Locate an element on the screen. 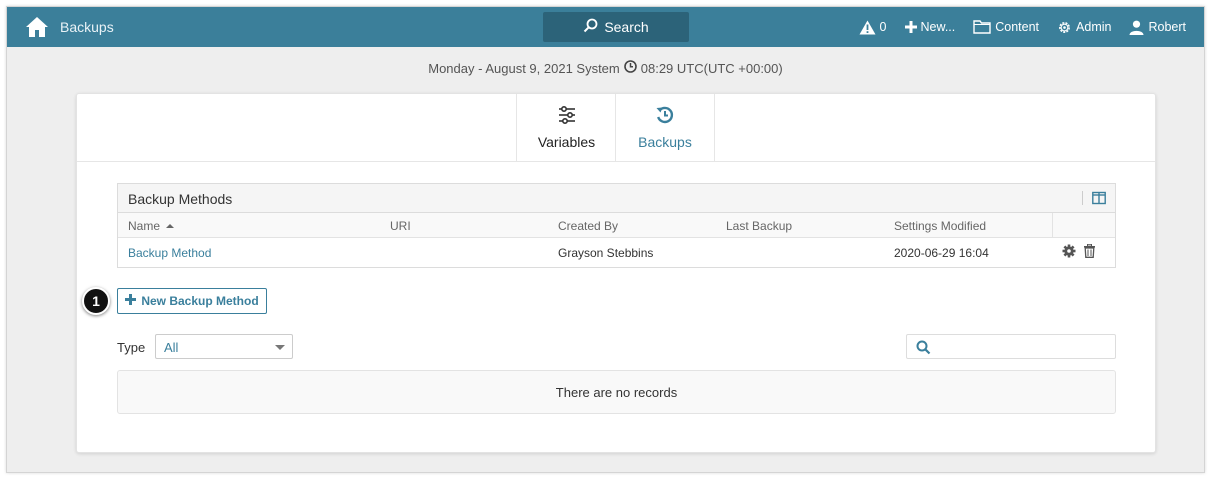 The image size is (1212, 477). column-header-uri: URI is located at coordinates (400, 226).